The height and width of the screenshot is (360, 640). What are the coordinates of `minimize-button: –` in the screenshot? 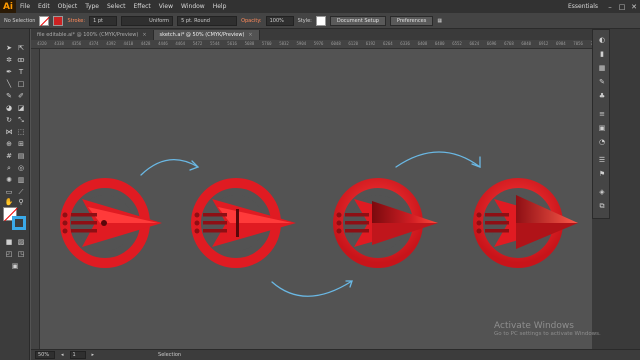 It's located at (610, 7).